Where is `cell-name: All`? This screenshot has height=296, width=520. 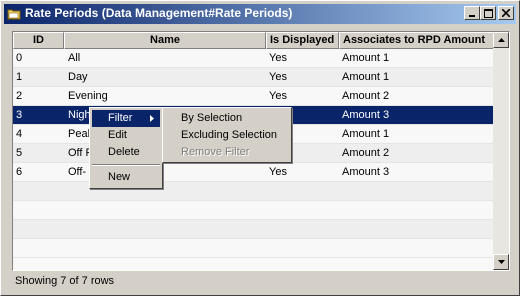
cell-name: All is located at coordinates (74, 58).